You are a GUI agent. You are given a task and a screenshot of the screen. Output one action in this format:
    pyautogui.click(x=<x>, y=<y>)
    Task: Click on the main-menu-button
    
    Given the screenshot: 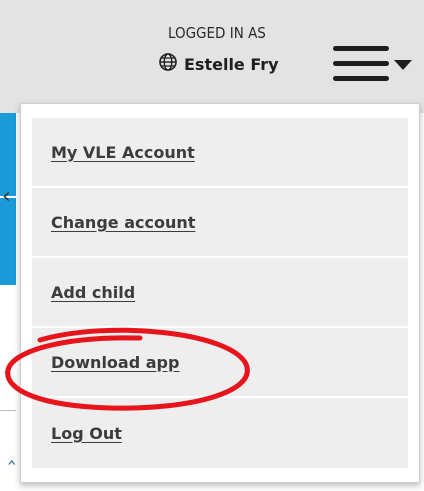 What is the action you would take?
    pyautogui.click(x=375, y=66)
    